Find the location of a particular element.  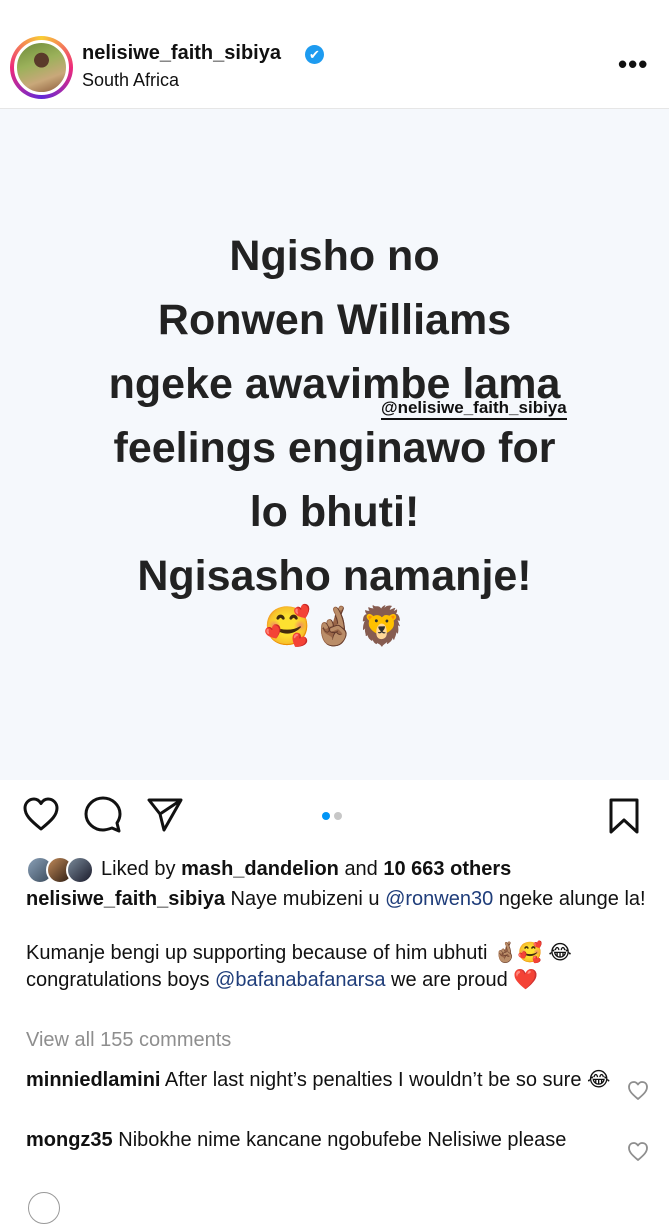

likes-count: 10 663 others is located at coordinates (447, 869).